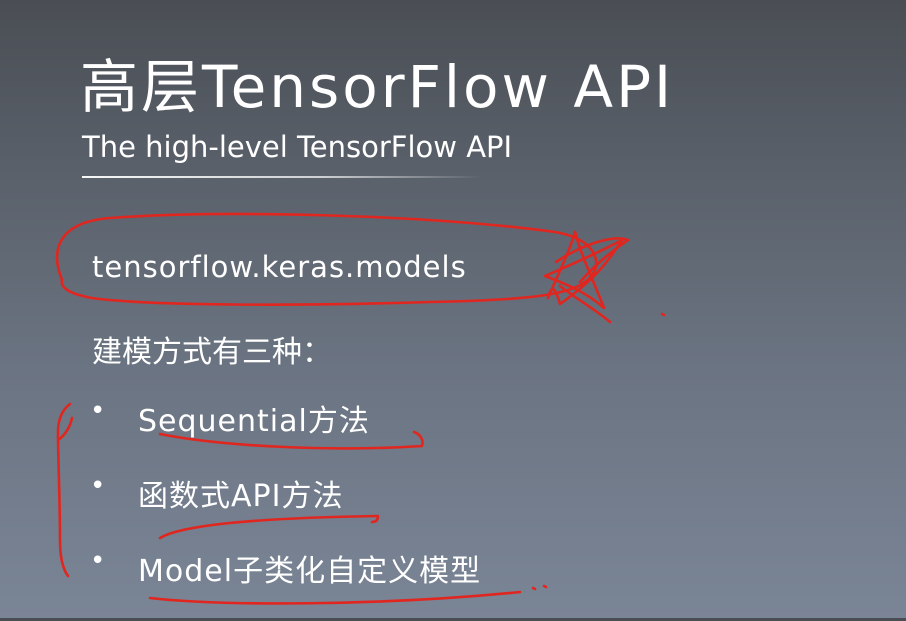 The height and width of the screenshot is (621, 906). Describe the element at coordinates (335, 597) in the screenshot. I see `underline-model-annotation` at that location.